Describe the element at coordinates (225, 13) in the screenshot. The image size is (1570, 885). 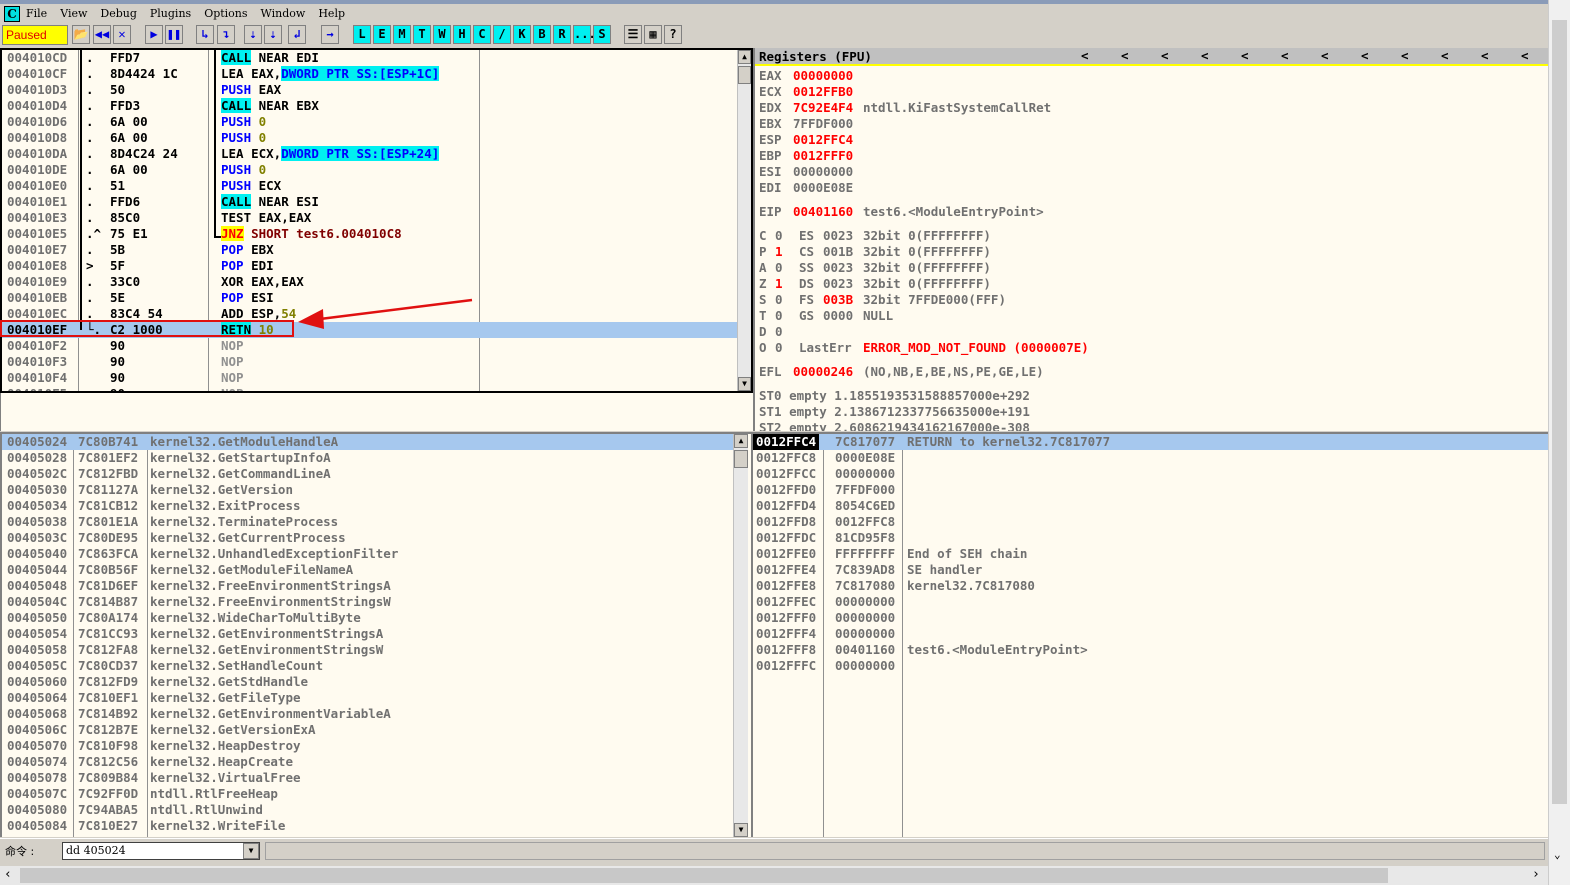
I see `menu-options: Options` at that location.